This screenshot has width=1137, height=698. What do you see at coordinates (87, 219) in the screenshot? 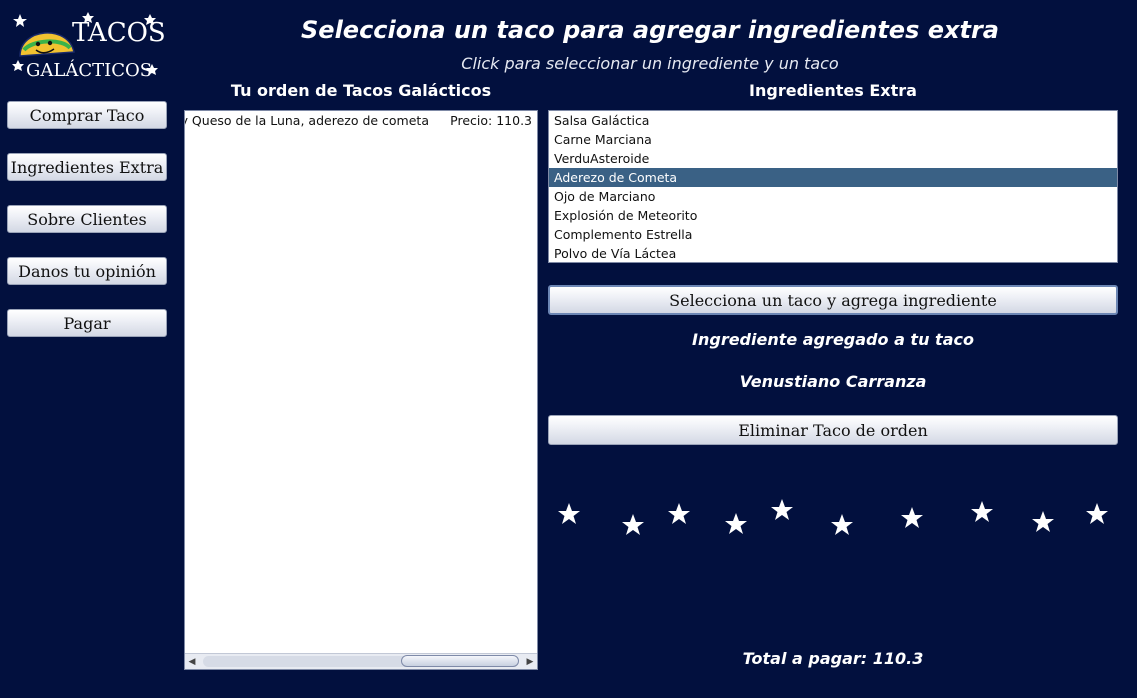
I see `about-customers-button: Sobre Clientes` at bounding box center [87, 219].